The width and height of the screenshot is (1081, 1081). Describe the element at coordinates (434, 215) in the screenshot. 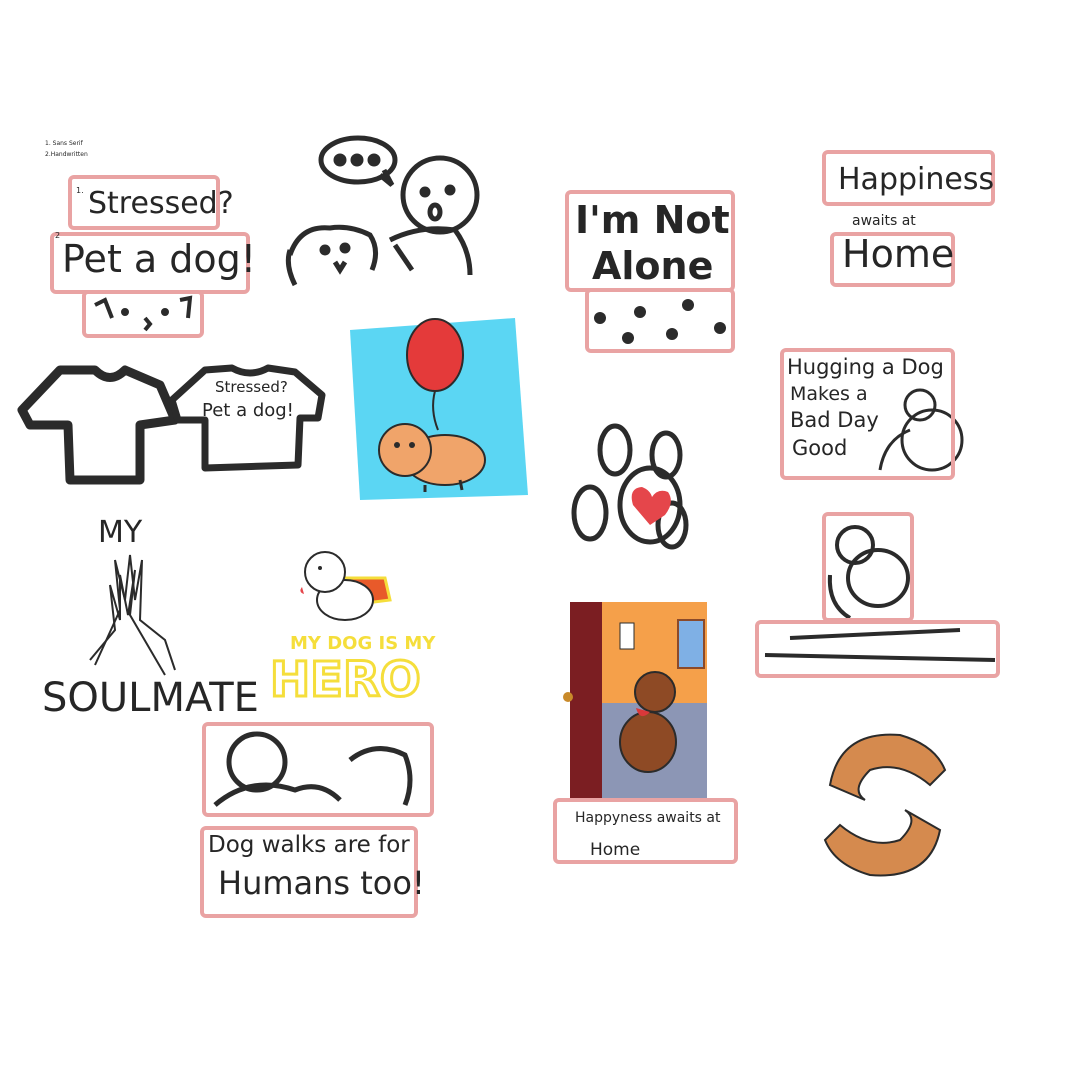

I see `person-sketch-icon` at that location.